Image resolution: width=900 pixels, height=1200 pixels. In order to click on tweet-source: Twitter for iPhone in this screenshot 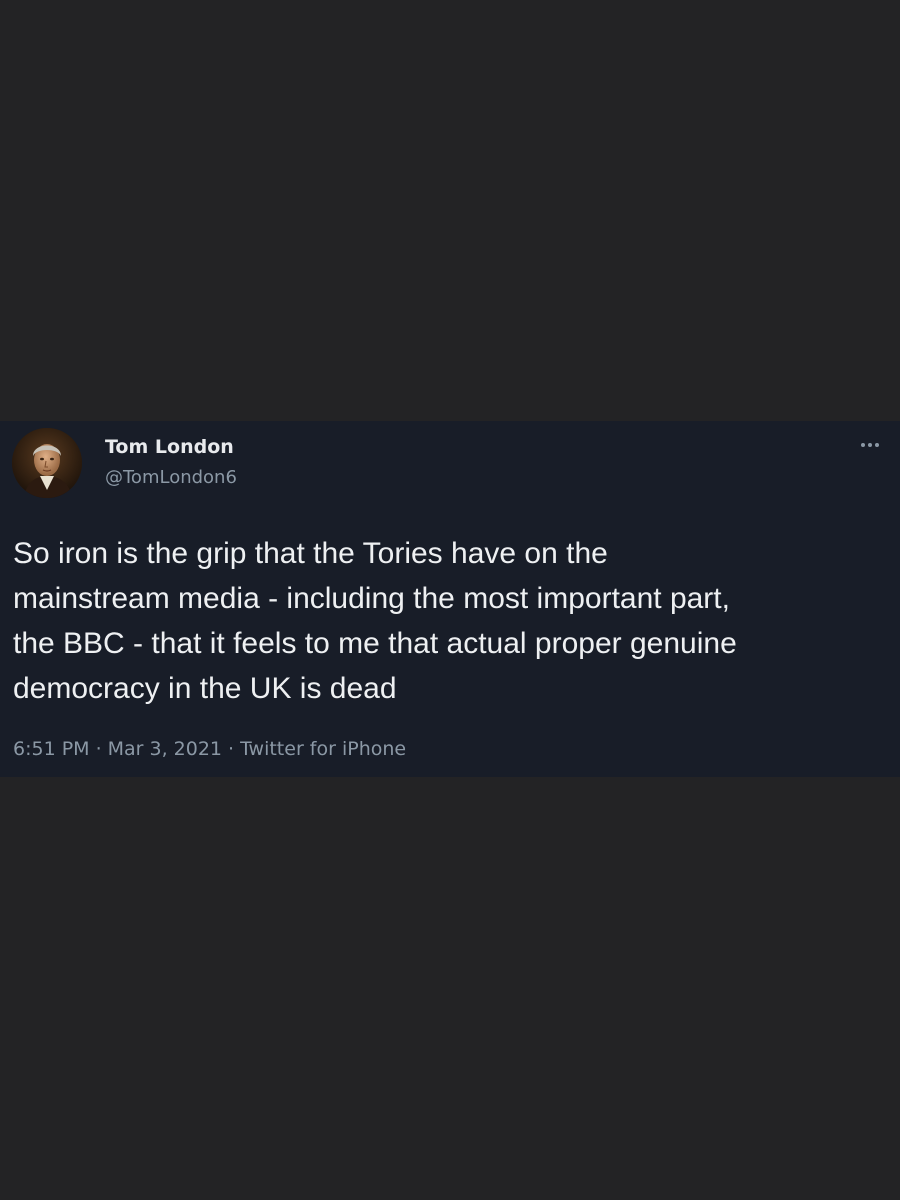, I will do `click(323, 749)`.